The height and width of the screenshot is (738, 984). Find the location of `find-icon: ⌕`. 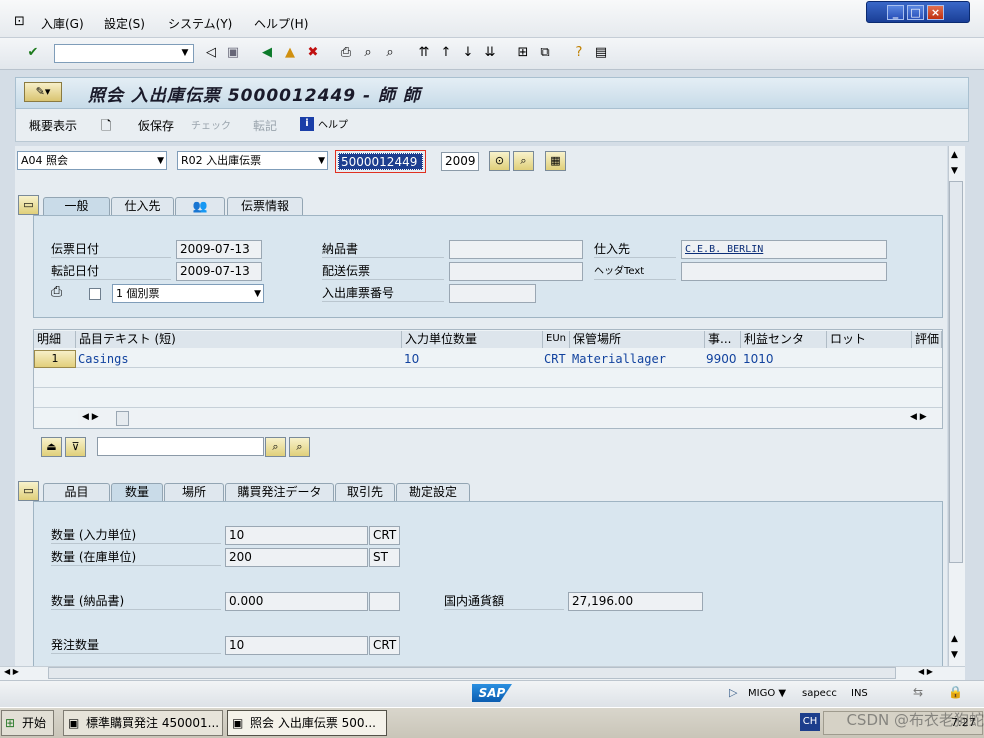

find-icon: ⌕ is located at coordinates (368, 53).